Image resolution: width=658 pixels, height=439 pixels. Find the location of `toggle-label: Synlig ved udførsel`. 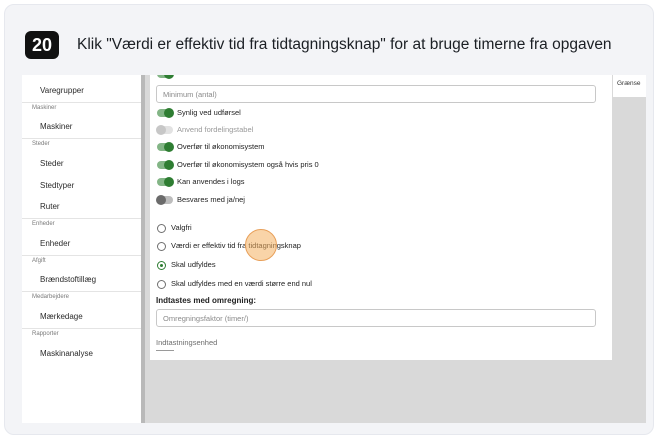

toggle-label: Synlig ved udførsel is located at coordinates (209, 112).